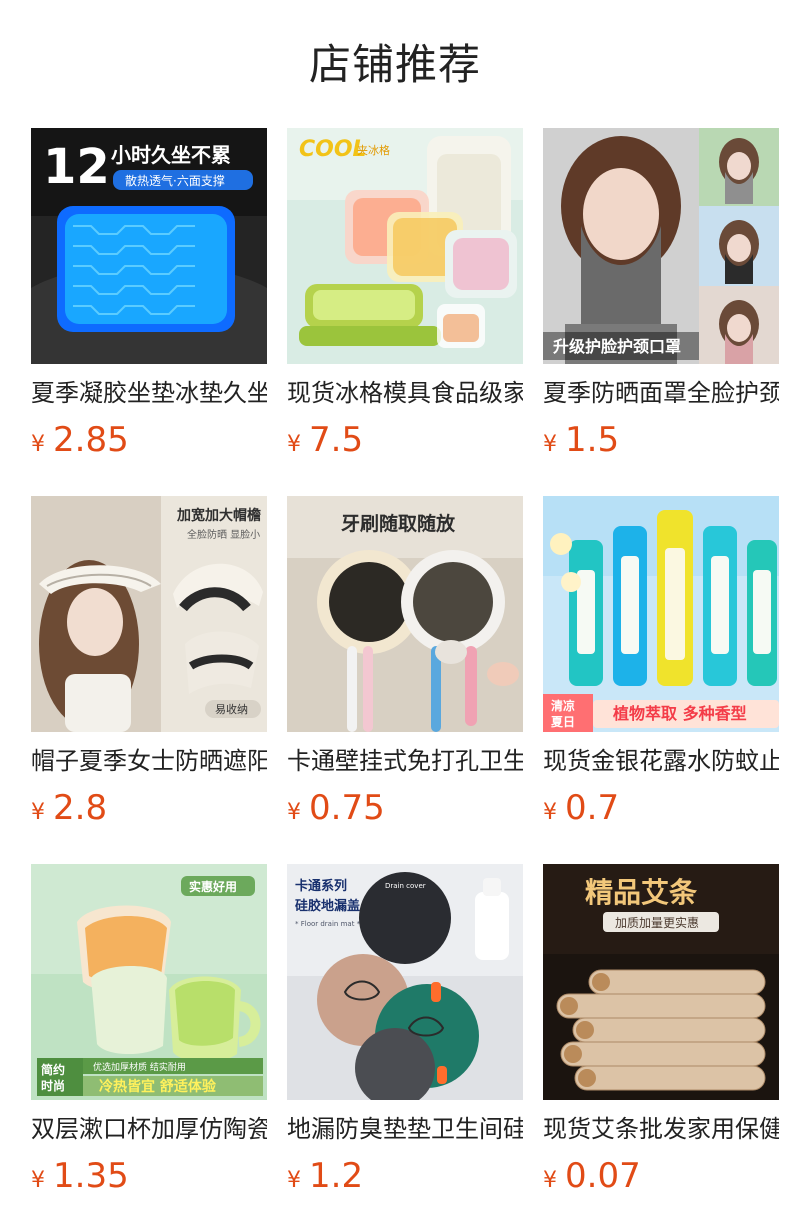  I want to click on product-card: 升级护脸护颈口罩 夏季防晒面罩全脸护颈 ¥1.5, so click(661, 293).